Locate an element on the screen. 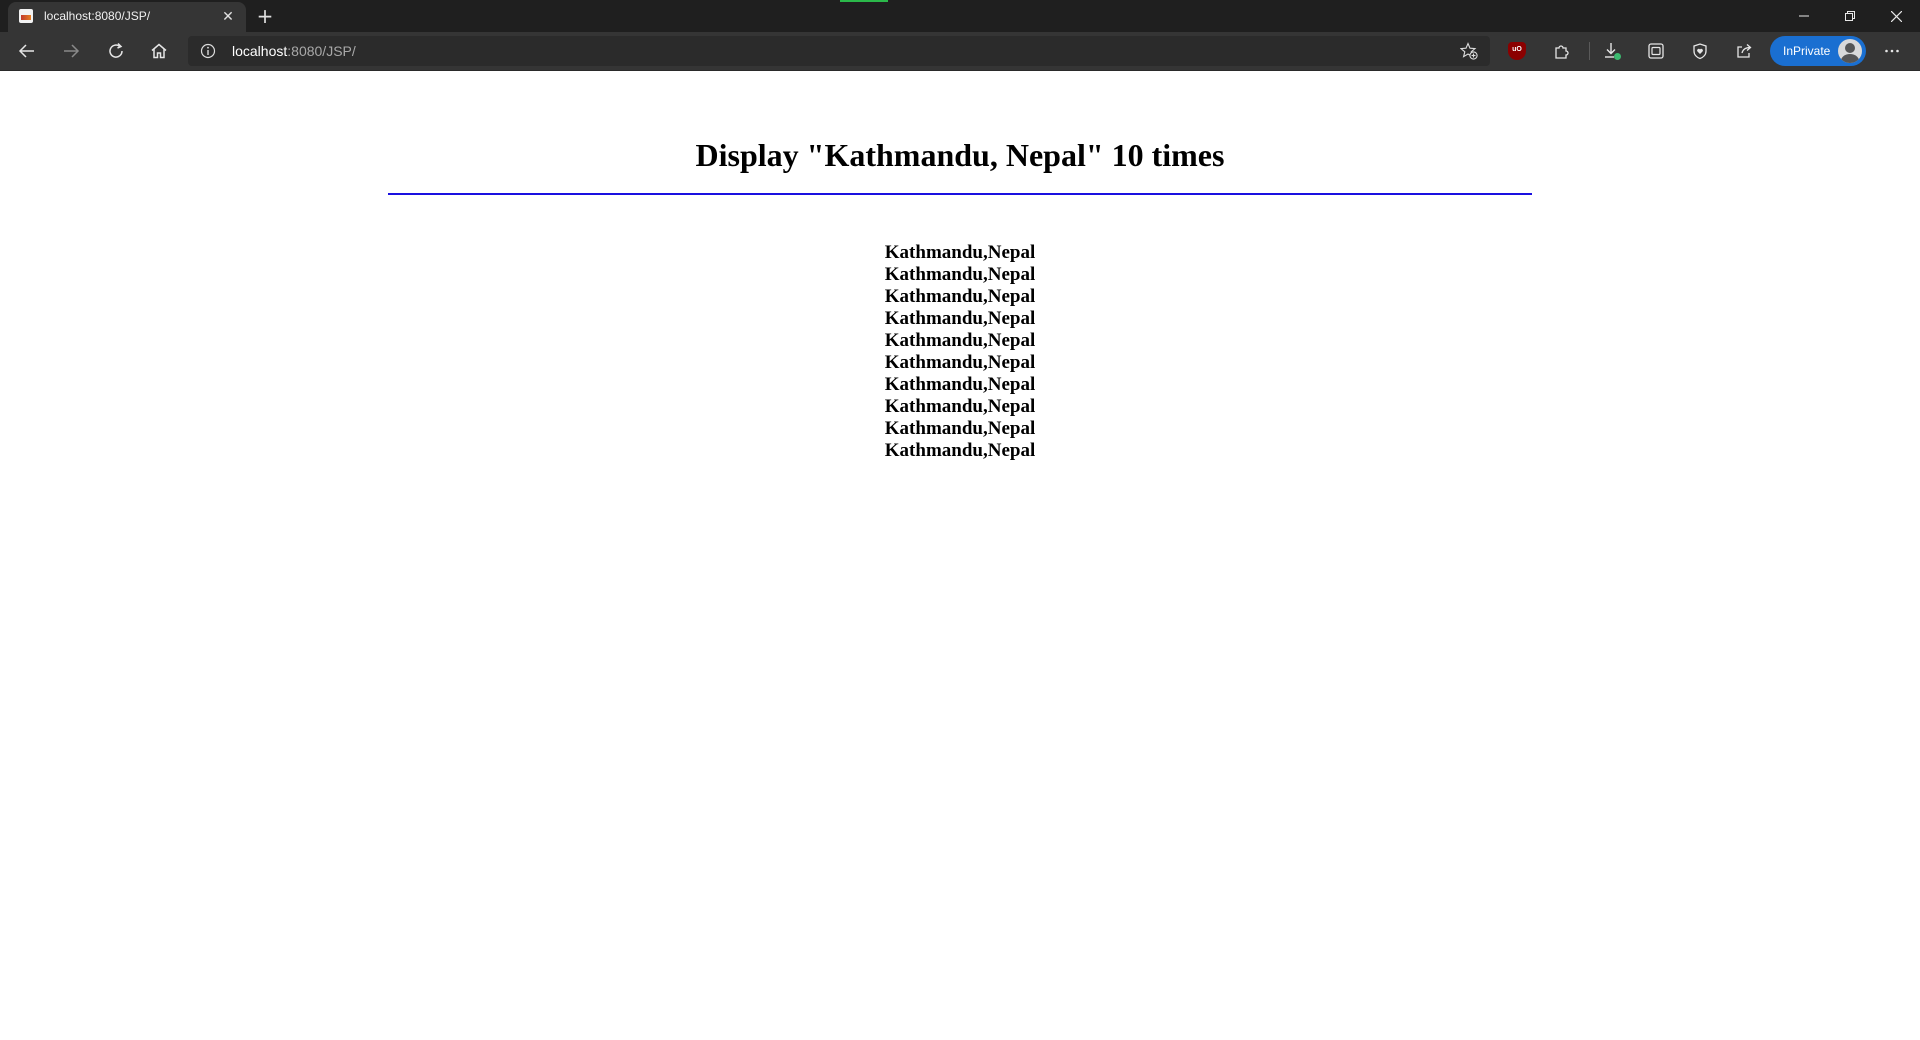 This screenshot has width=1920, height=1040. avatar is located at coordinates (1850, 51).